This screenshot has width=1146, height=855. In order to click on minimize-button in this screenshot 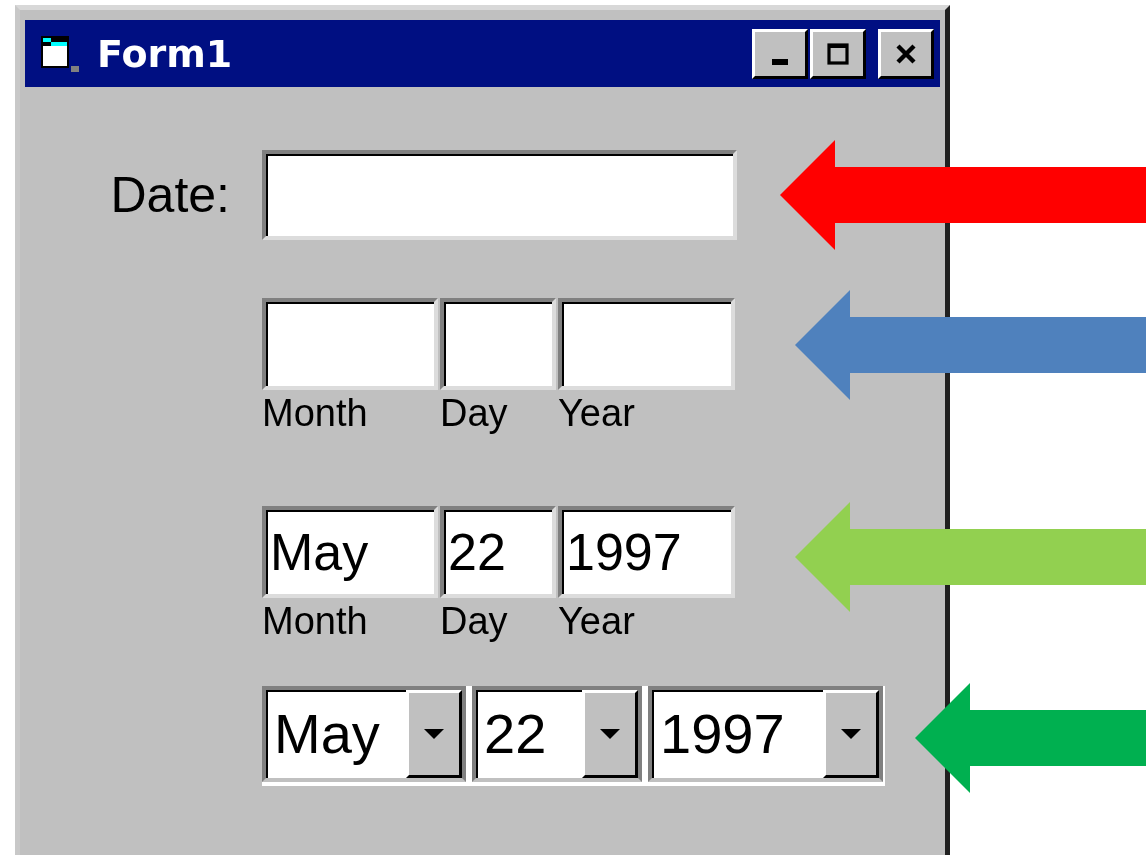, I will do `click(780, 53)`.